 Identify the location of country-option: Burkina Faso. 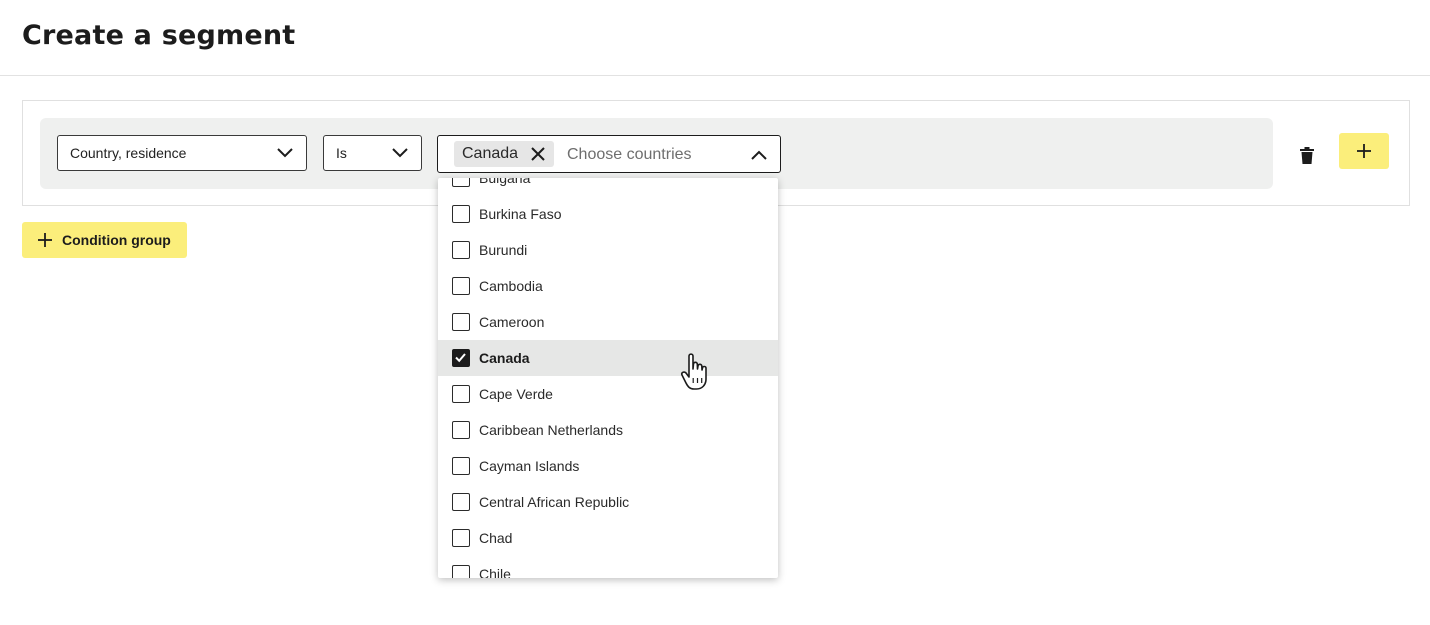
(608, 214).